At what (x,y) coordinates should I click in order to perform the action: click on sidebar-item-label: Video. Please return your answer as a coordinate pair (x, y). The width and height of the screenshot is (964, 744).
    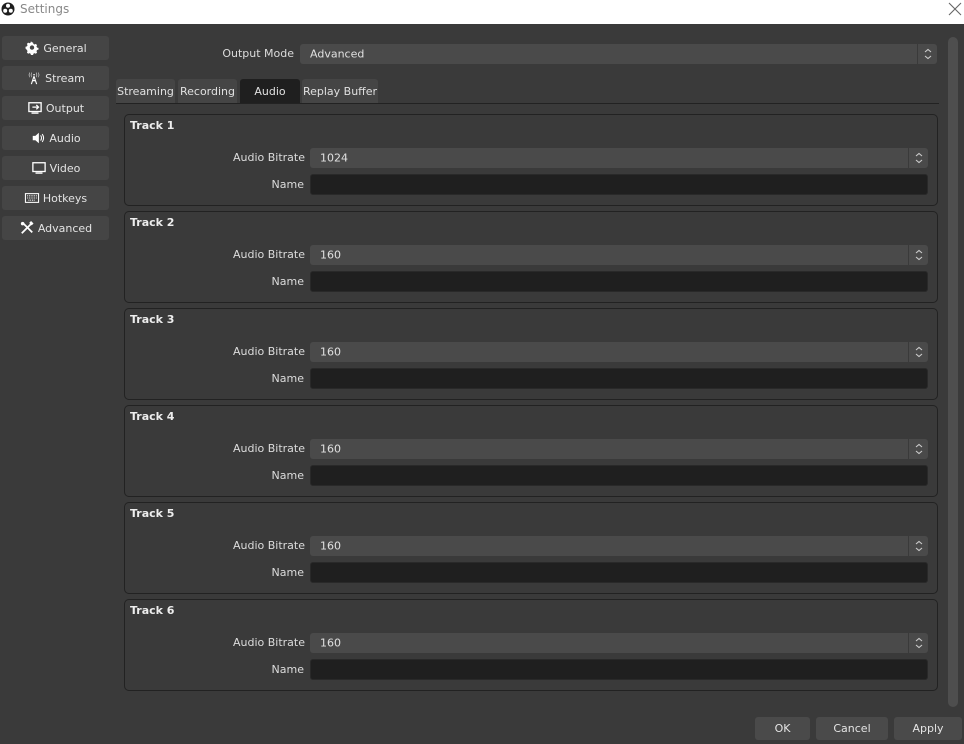
    Looking at the image, I should click on (65, 168).